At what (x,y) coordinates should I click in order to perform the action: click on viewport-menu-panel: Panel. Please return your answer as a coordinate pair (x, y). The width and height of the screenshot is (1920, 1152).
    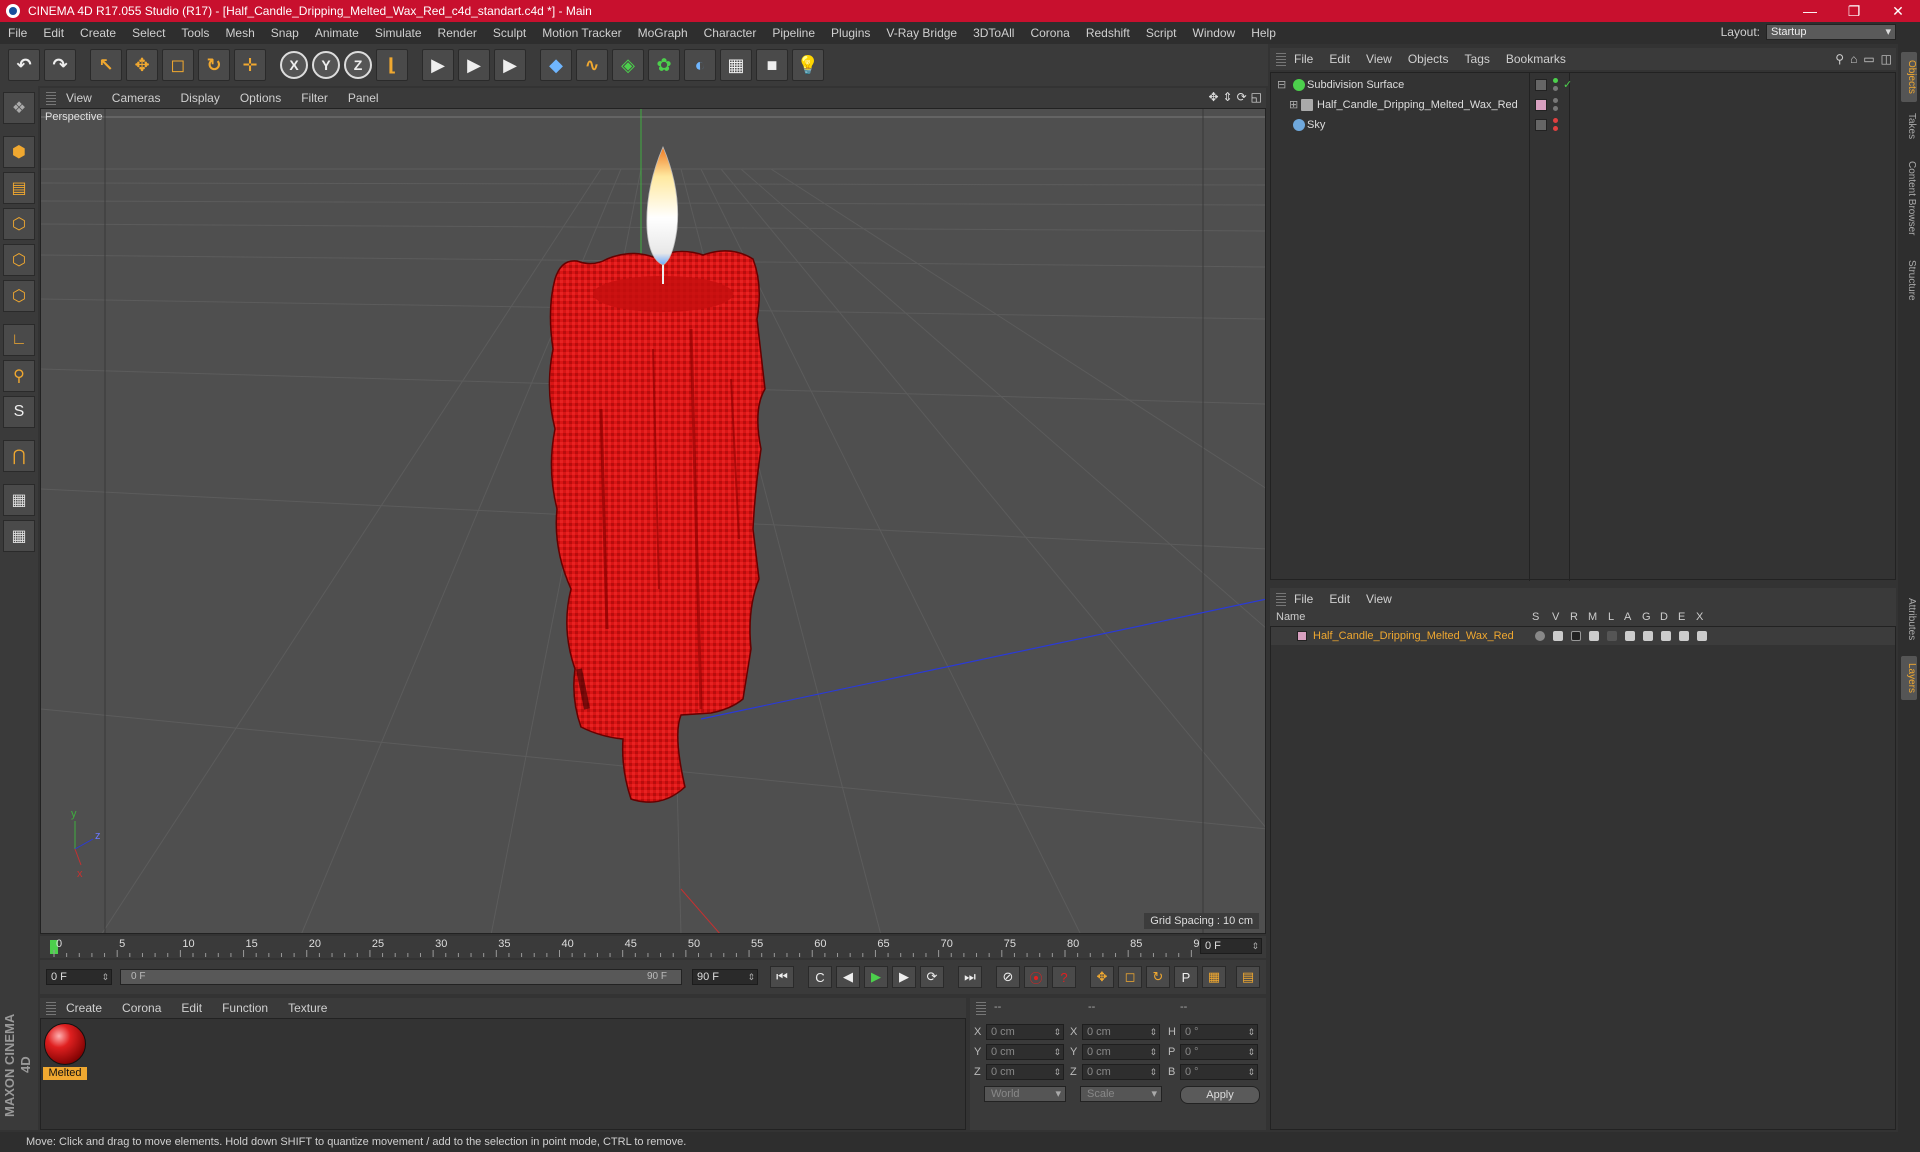
    Looking at the image, I should click on (363, 98).